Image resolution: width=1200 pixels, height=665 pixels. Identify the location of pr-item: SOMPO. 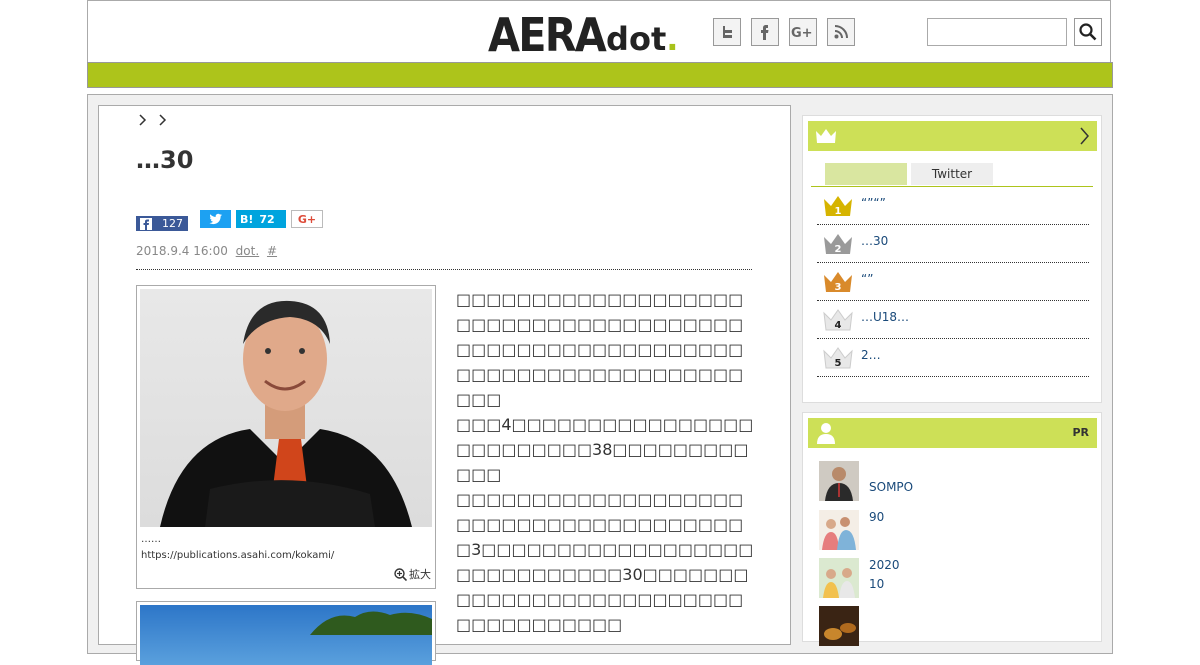
(954, 481).